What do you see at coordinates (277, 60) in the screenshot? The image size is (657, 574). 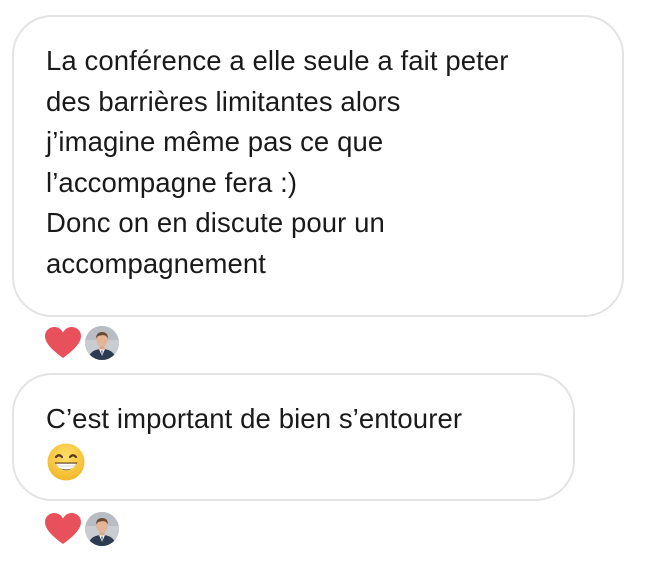 I see `message-text-line: La conférence a elle seule a fait peter` at bounding box center [277, 60].